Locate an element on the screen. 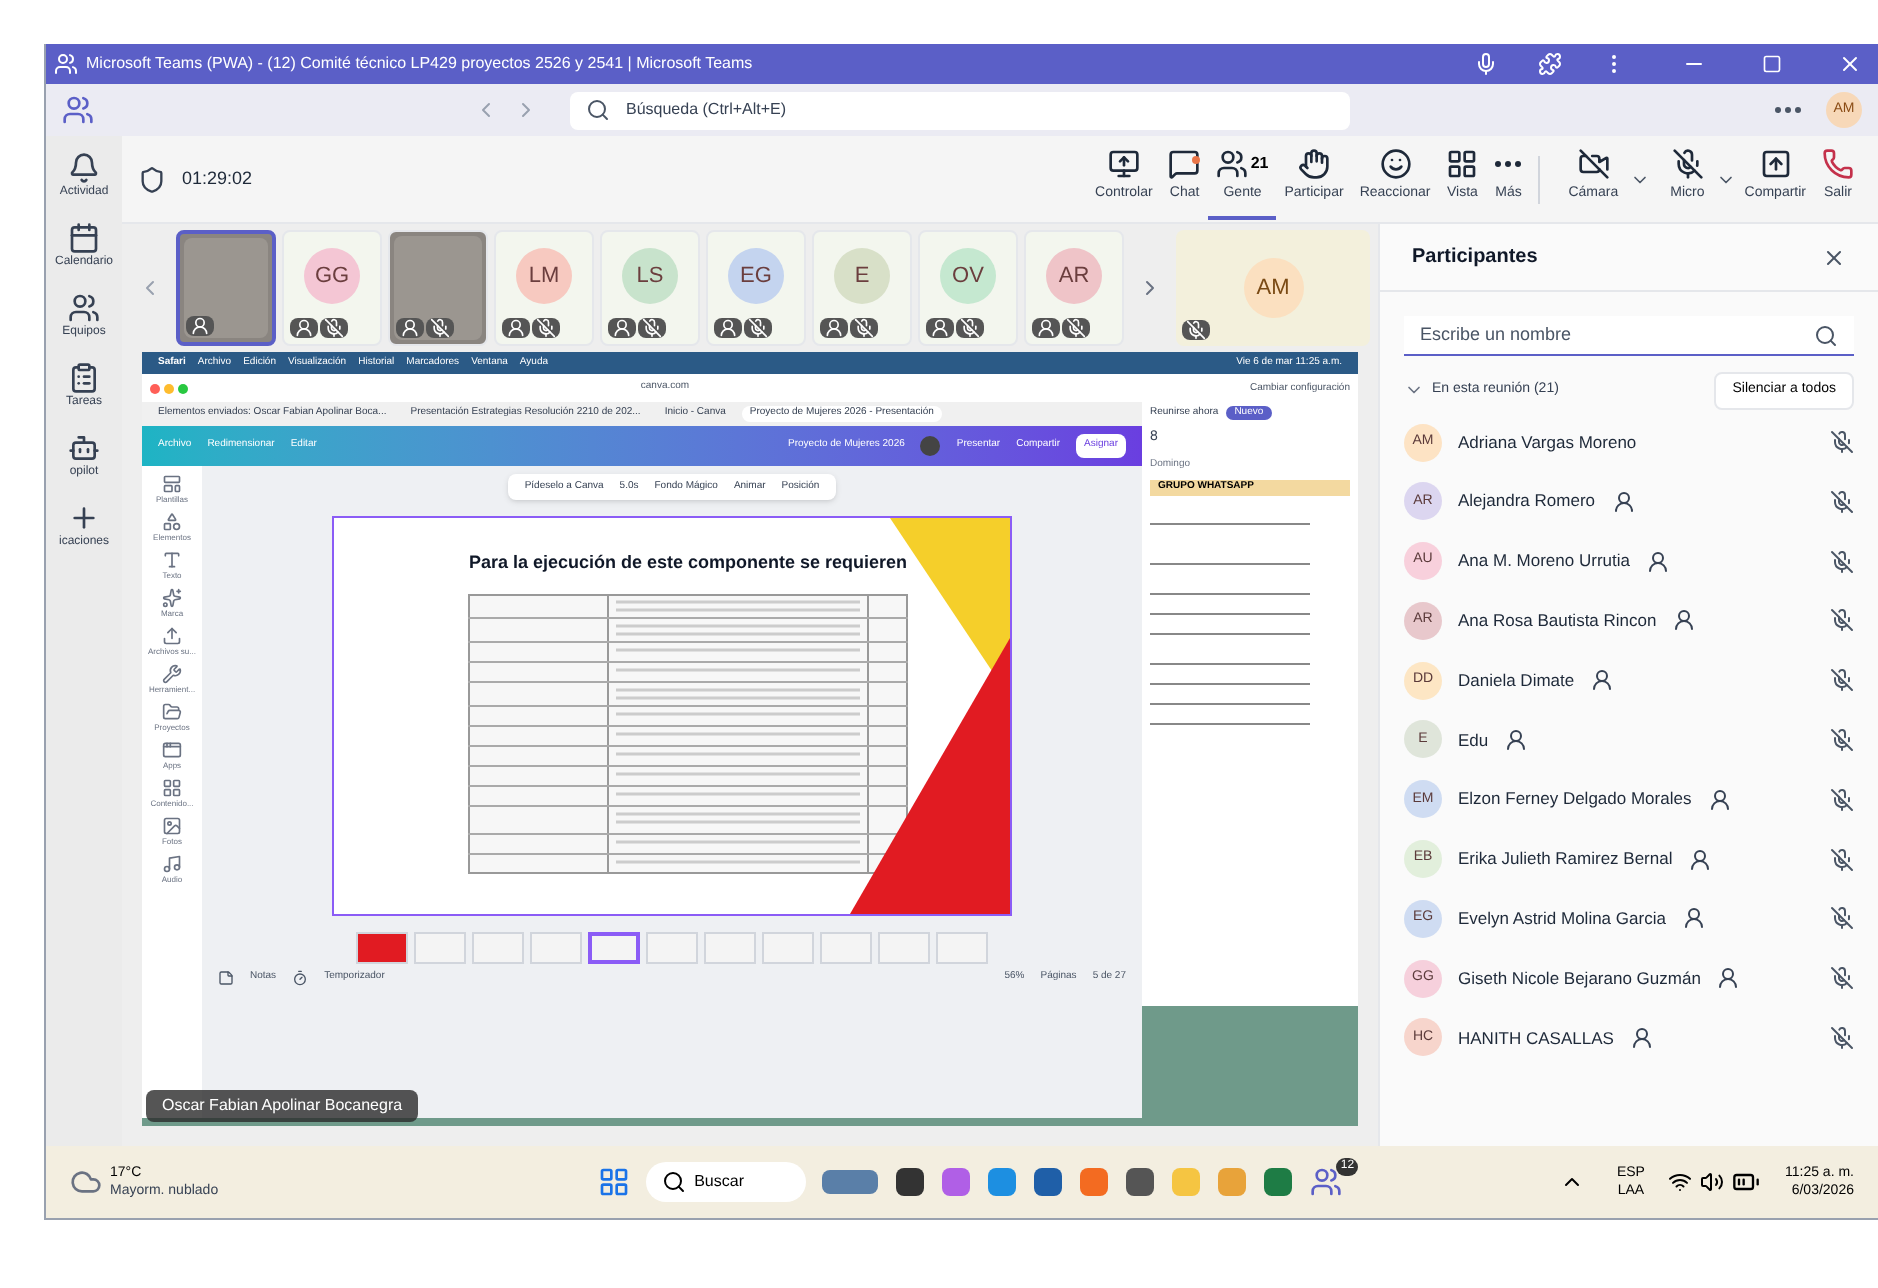  participant-name: Evelyn Astrid Molina Garcia is located at coordinates (1562, 919).